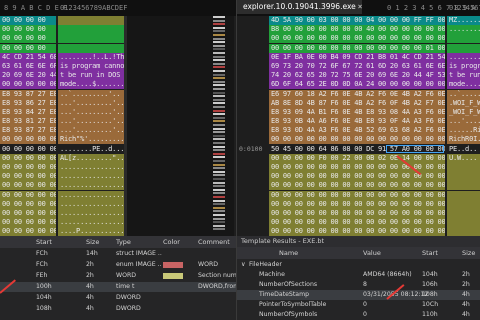 Image resolution: width=480 pixels, height=320 pixels. What do you see at coordinates (360, 7) in the screenshot?
I see `close-tab-icon: ×` at bounding box center [360, 7].